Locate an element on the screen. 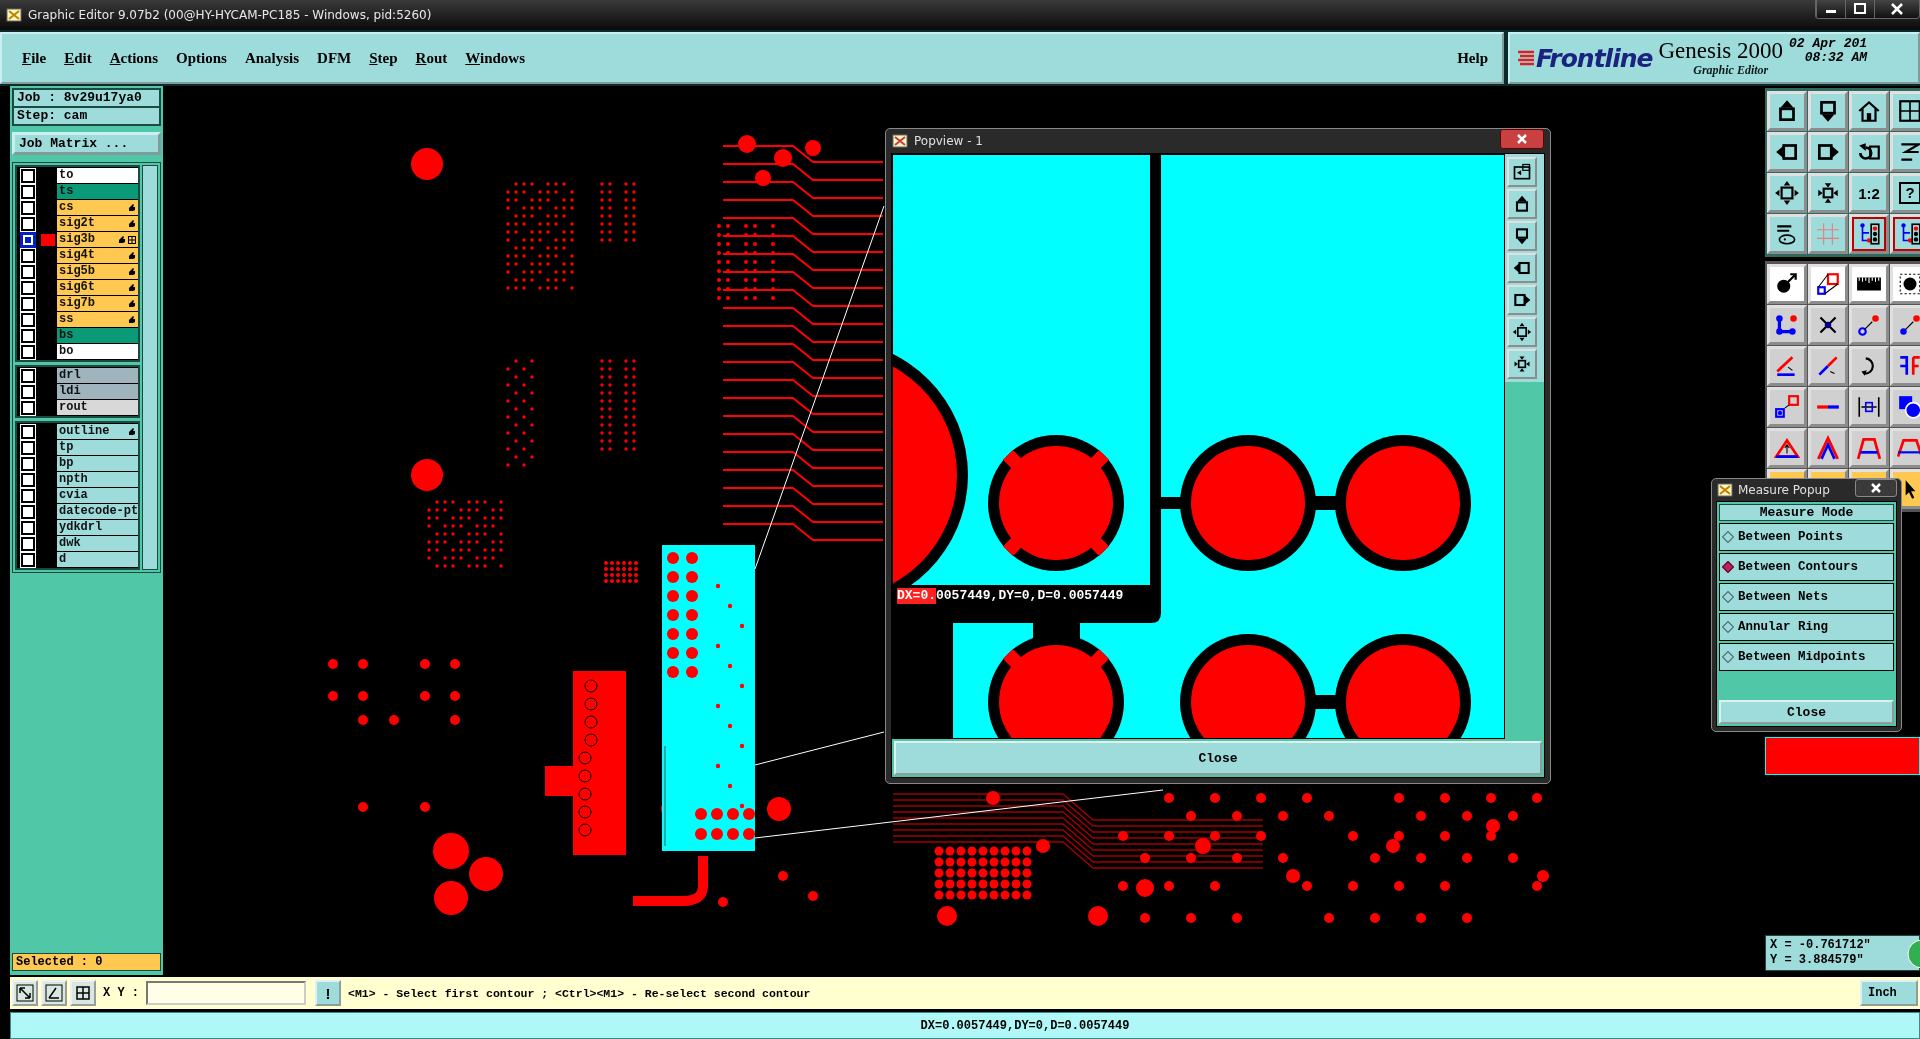 The height and width of the screenshot is (1039, 1920). menu-item: Rout is located at coordinates (431, 58).